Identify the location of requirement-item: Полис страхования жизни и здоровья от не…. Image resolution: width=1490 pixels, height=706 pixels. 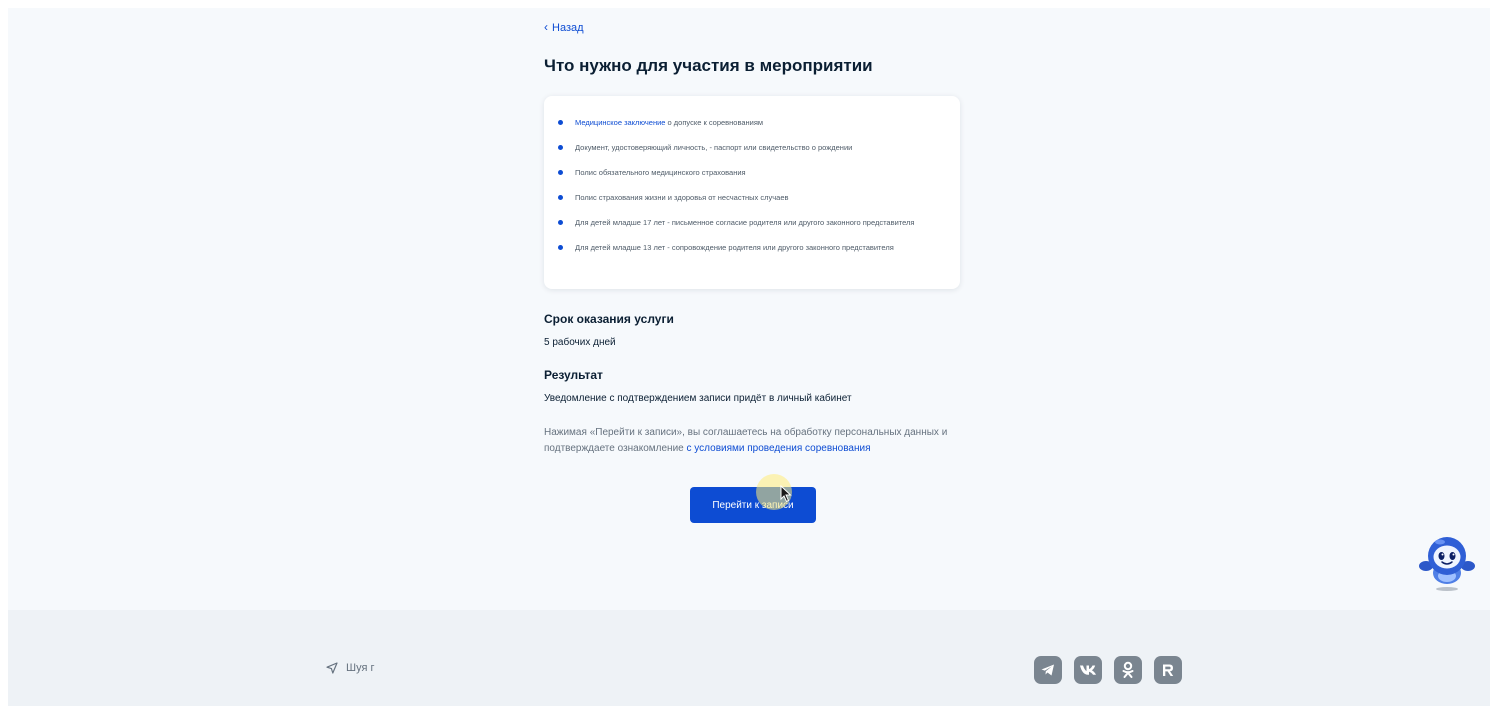
(753, 197).